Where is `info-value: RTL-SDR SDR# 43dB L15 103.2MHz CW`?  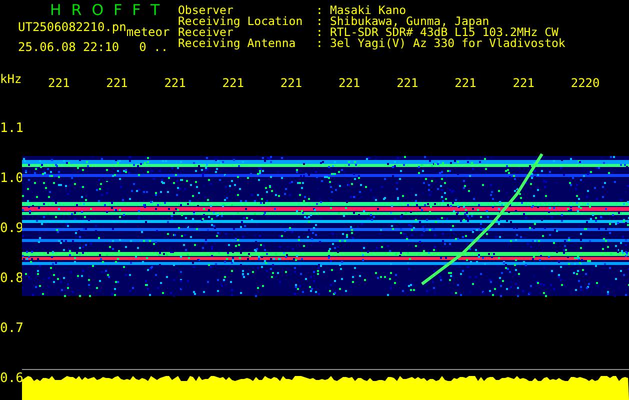
info-value: RTL-SDR SDR# 43dB L15 103.2MHz CW is located at coordinates (444, 32).